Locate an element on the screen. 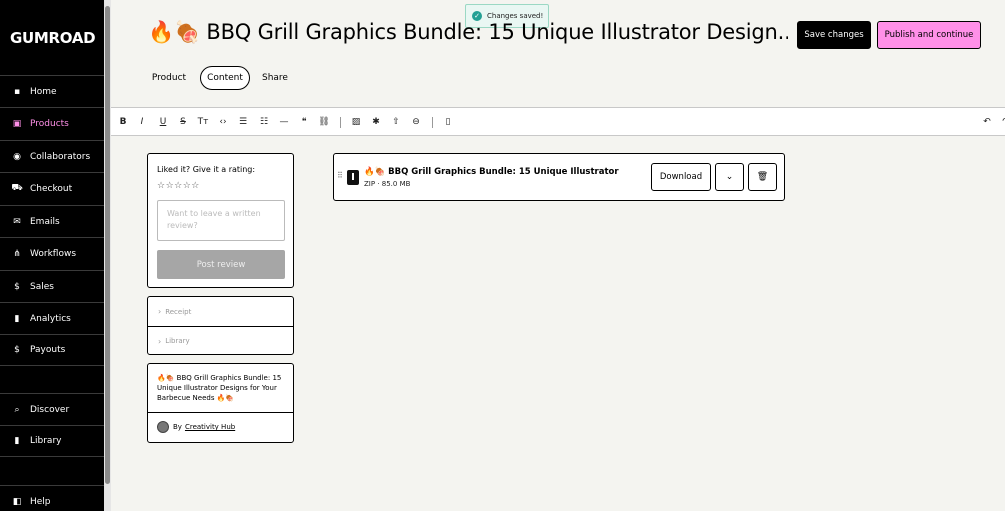 The width and height of the screenshot is (1005, 511). sidebar-item-analytics: ▮ Analytics is located at coordinates (52, 318).